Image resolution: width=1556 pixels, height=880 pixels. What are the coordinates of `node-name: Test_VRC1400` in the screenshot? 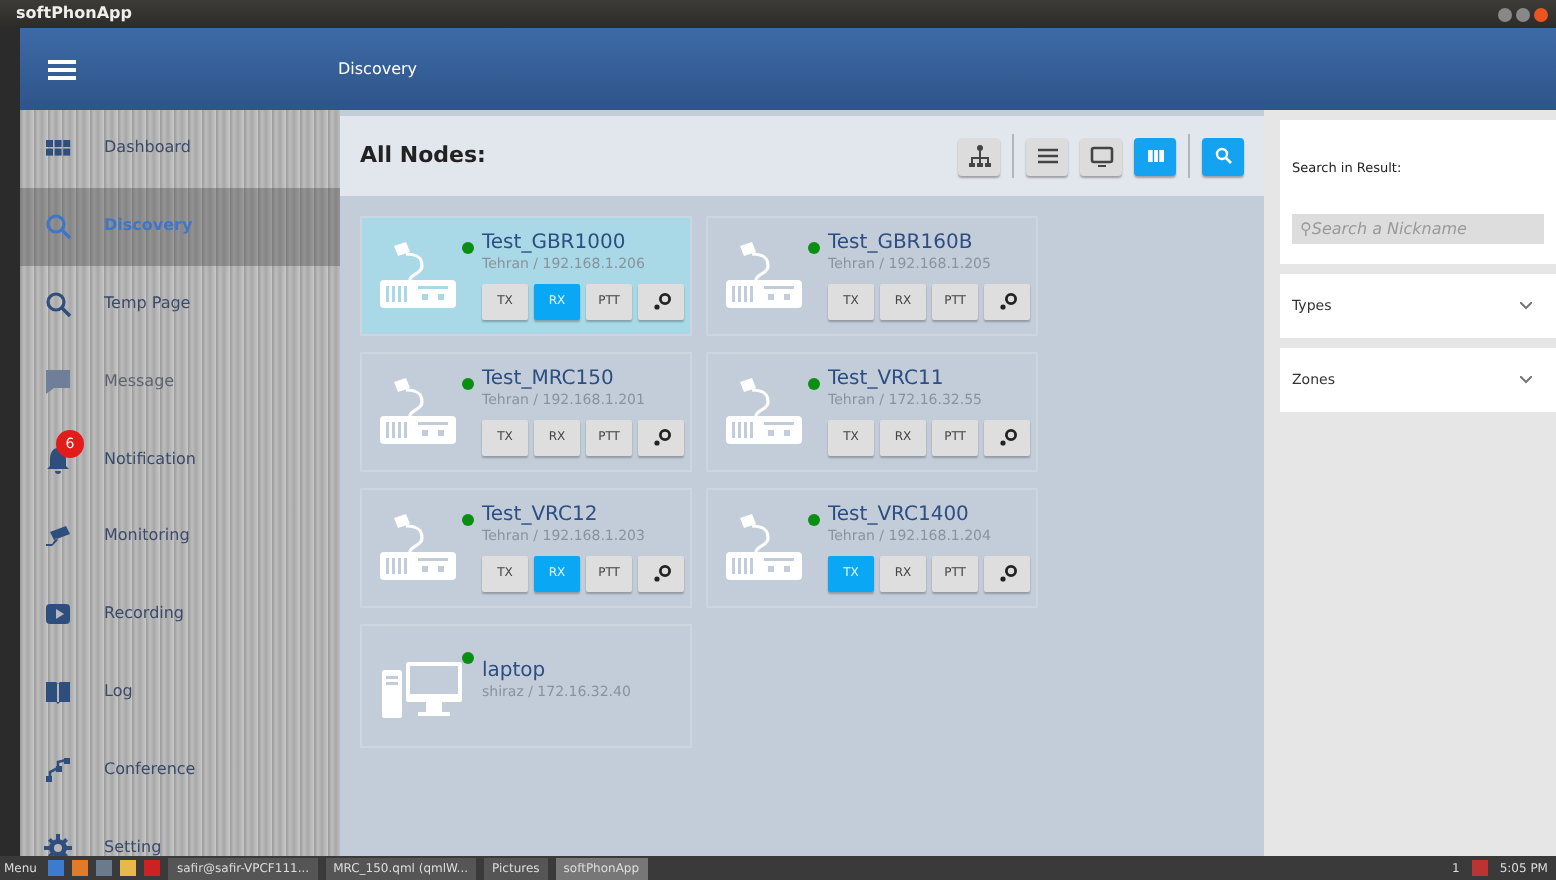 It's located at (899, 515).